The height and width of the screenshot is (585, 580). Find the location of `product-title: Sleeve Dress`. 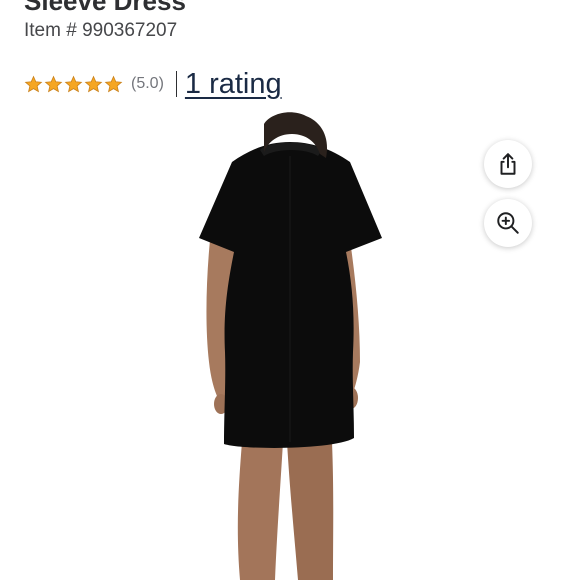

product-title: Sleeve Dress is located at coordinates (105, 8).